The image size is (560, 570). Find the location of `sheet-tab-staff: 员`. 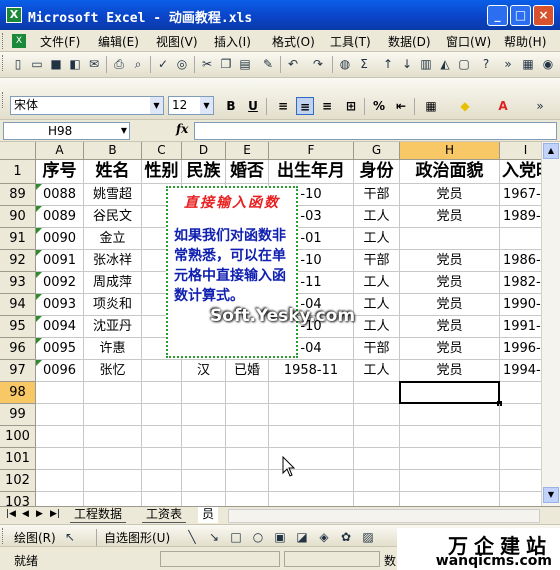

sheet-tab-staff: 员 is located at coordinates (208, 515).